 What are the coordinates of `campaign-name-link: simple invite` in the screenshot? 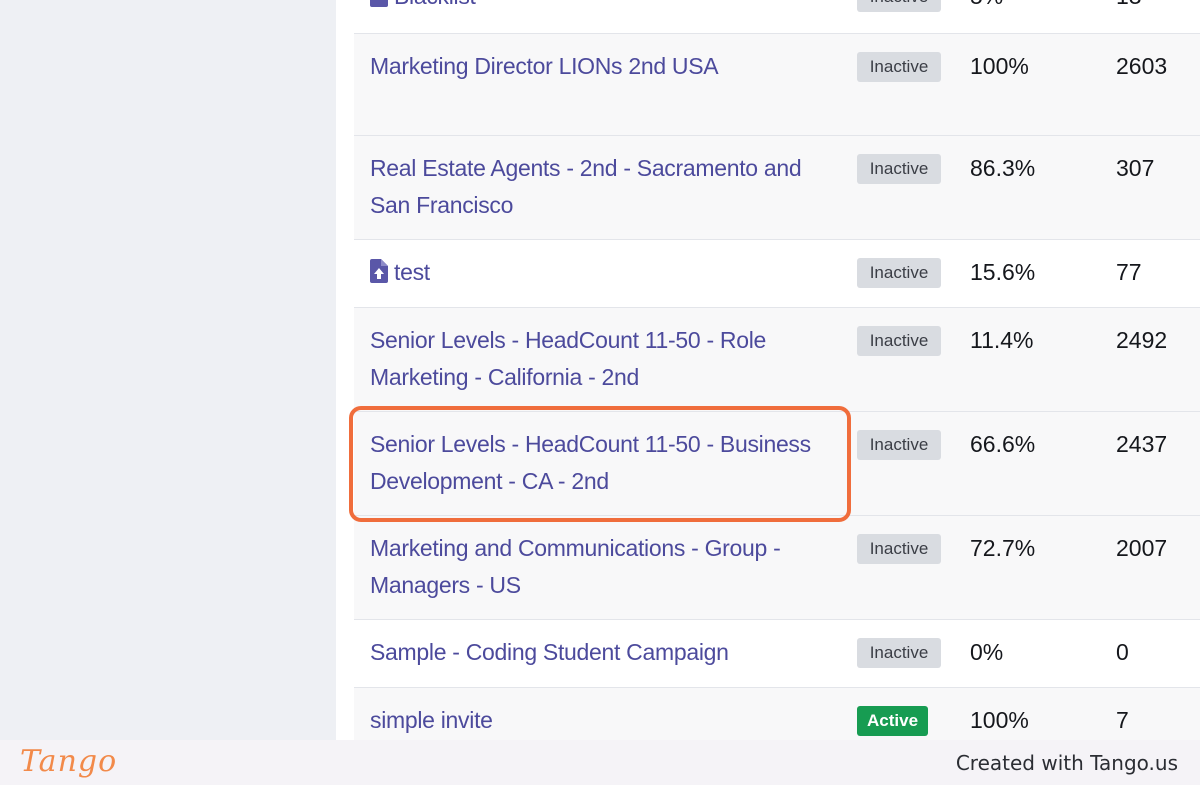 It's located at (600, 720).